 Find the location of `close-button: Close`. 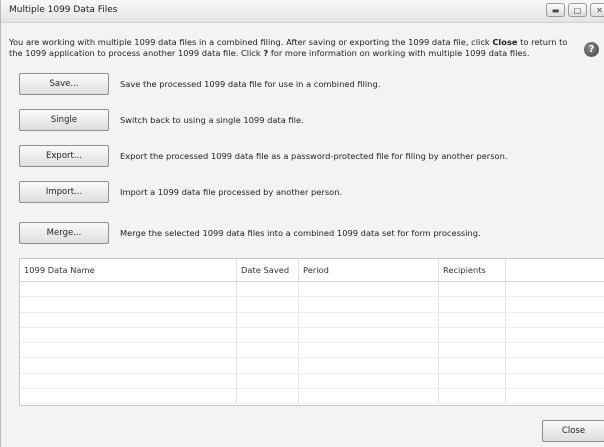

close-button: Close is located at coordinates (573, 431).